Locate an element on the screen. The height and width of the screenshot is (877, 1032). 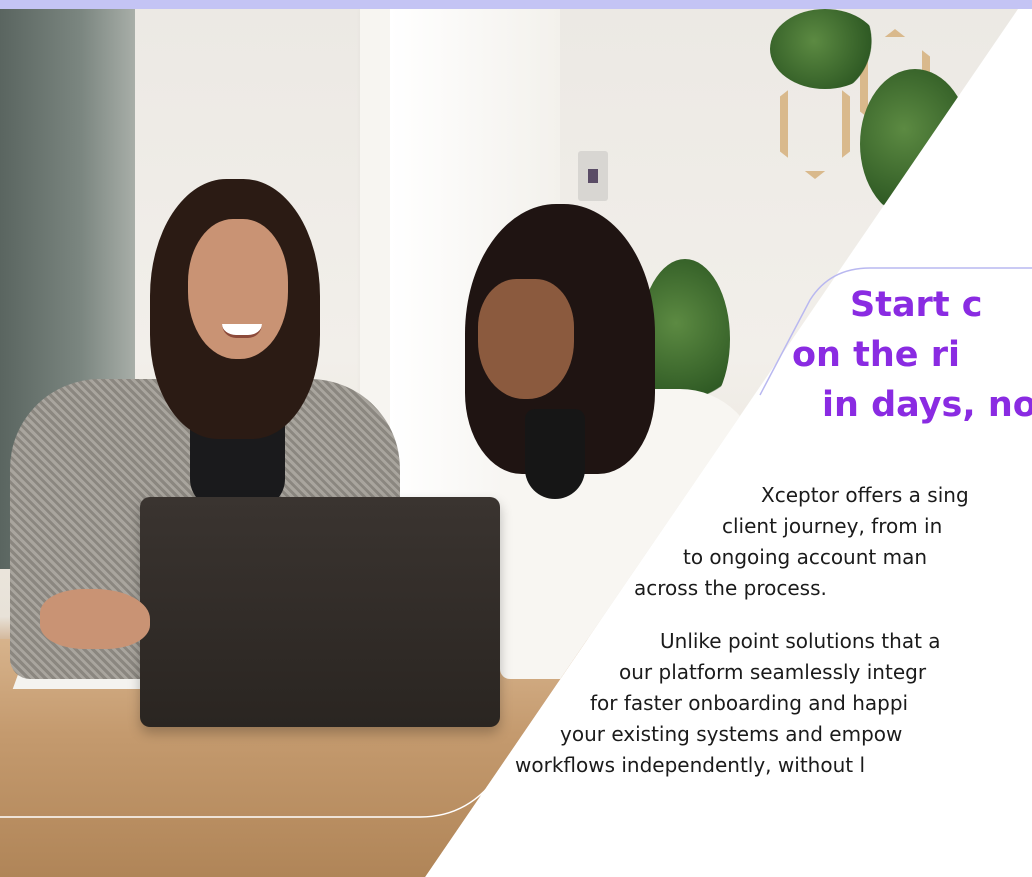
paragraph-line: our platform seamlessly integr is located at coordinates (773, 672).